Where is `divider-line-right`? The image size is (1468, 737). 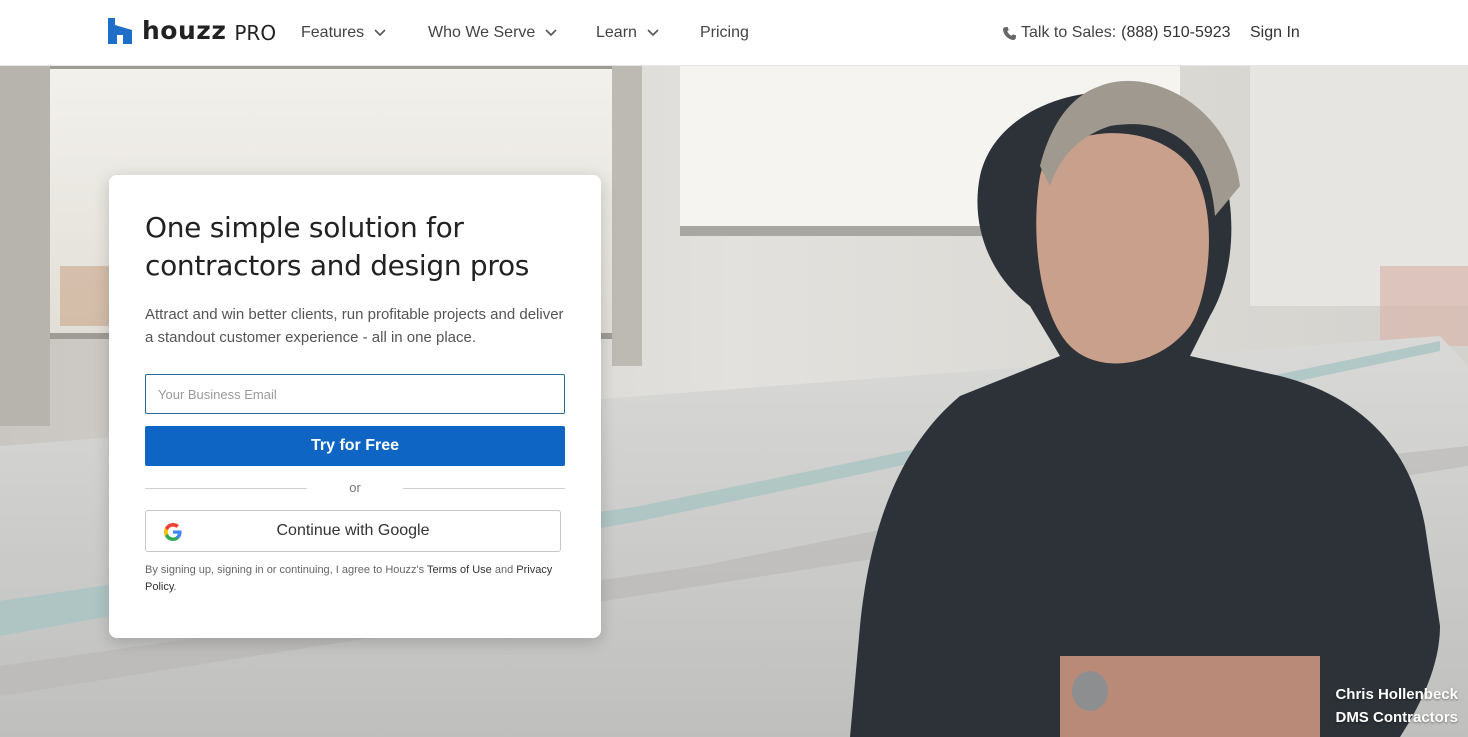
divider-line-right is located at coordinates (484, 488).